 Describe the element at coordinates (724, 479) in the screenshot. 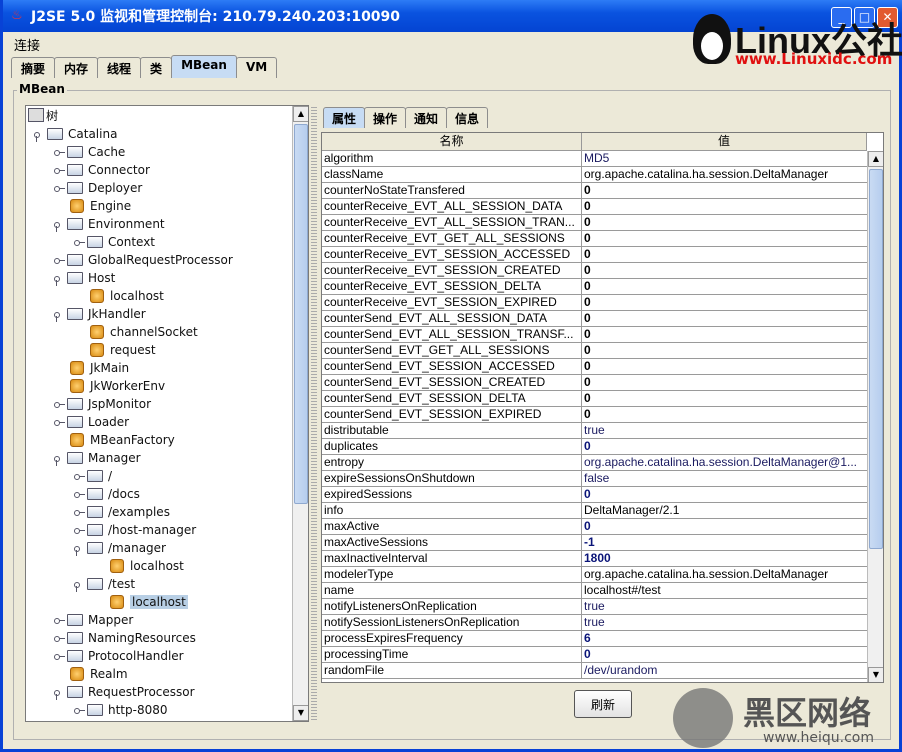

I see `attribute-value: false` at that location.